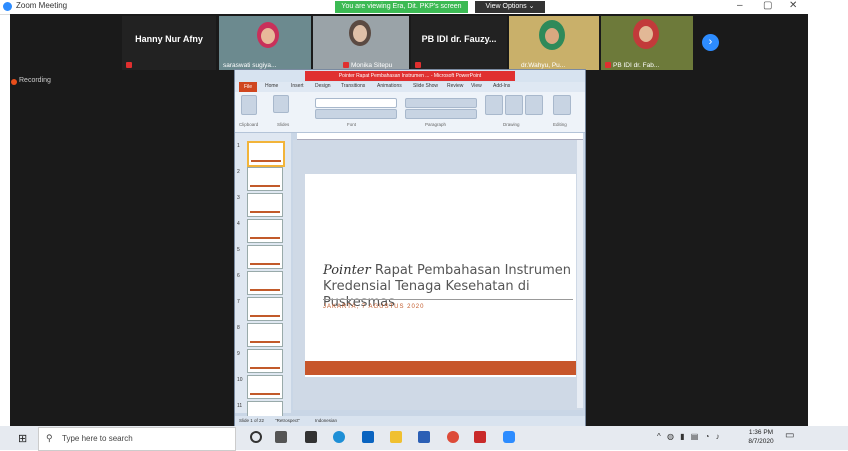 The width and height of the screenshot is (848, 451). What do you see at coordinates (42, 5) in the screenshot?
I see `window-title: Zoom Meeting` at bounding box center [42, 5].